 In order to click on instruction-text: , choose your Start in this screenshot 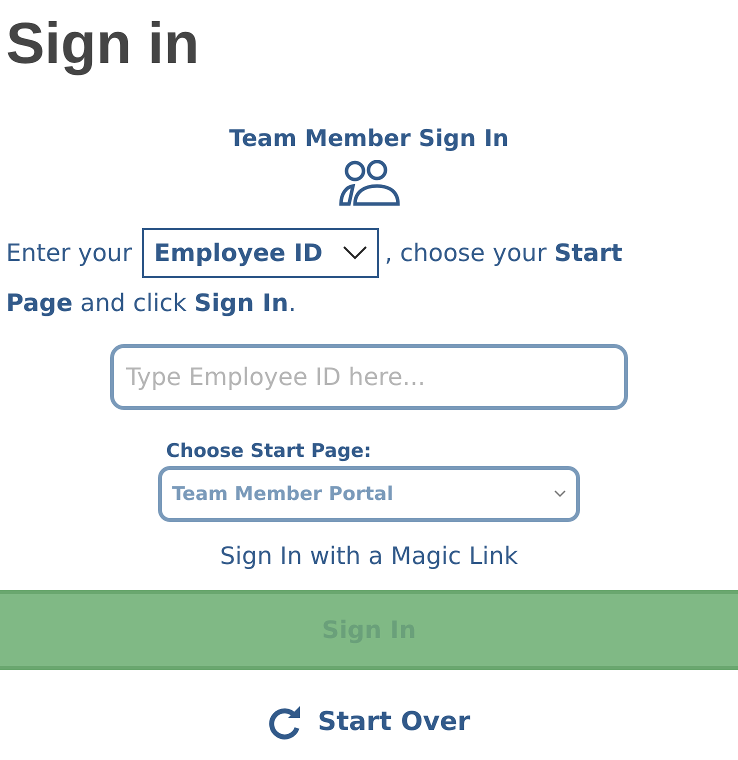, I will do `click(503, 253)`.